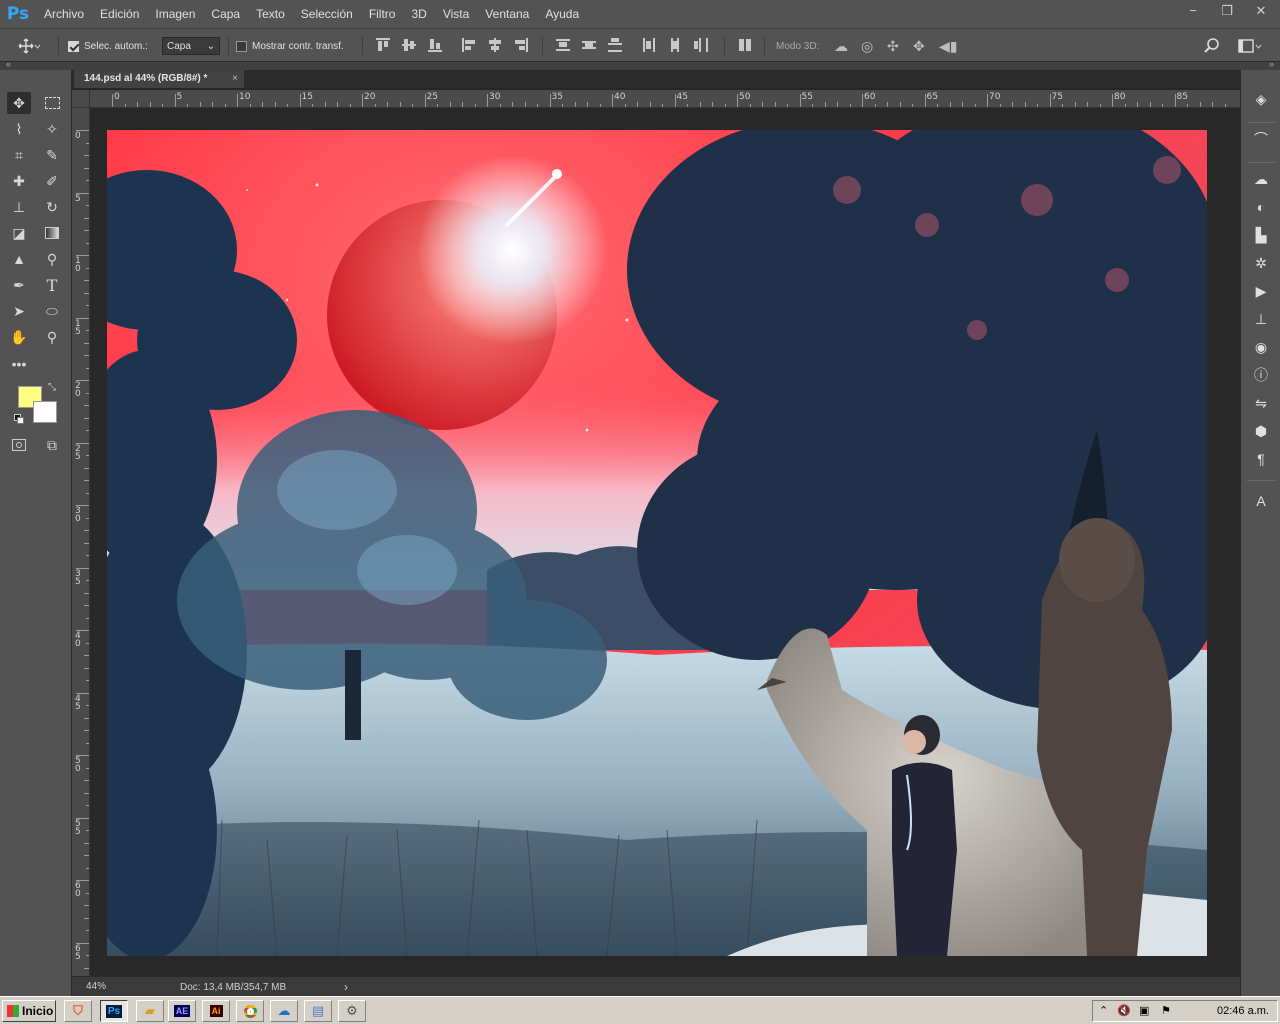  Describe the element at coordinates (665, 99) in the screenshot. I see `ruler-horizontal: 0 5 10 15 20 25 30 35 40 45 50 55 60 65 70 75 80 85` at that location.